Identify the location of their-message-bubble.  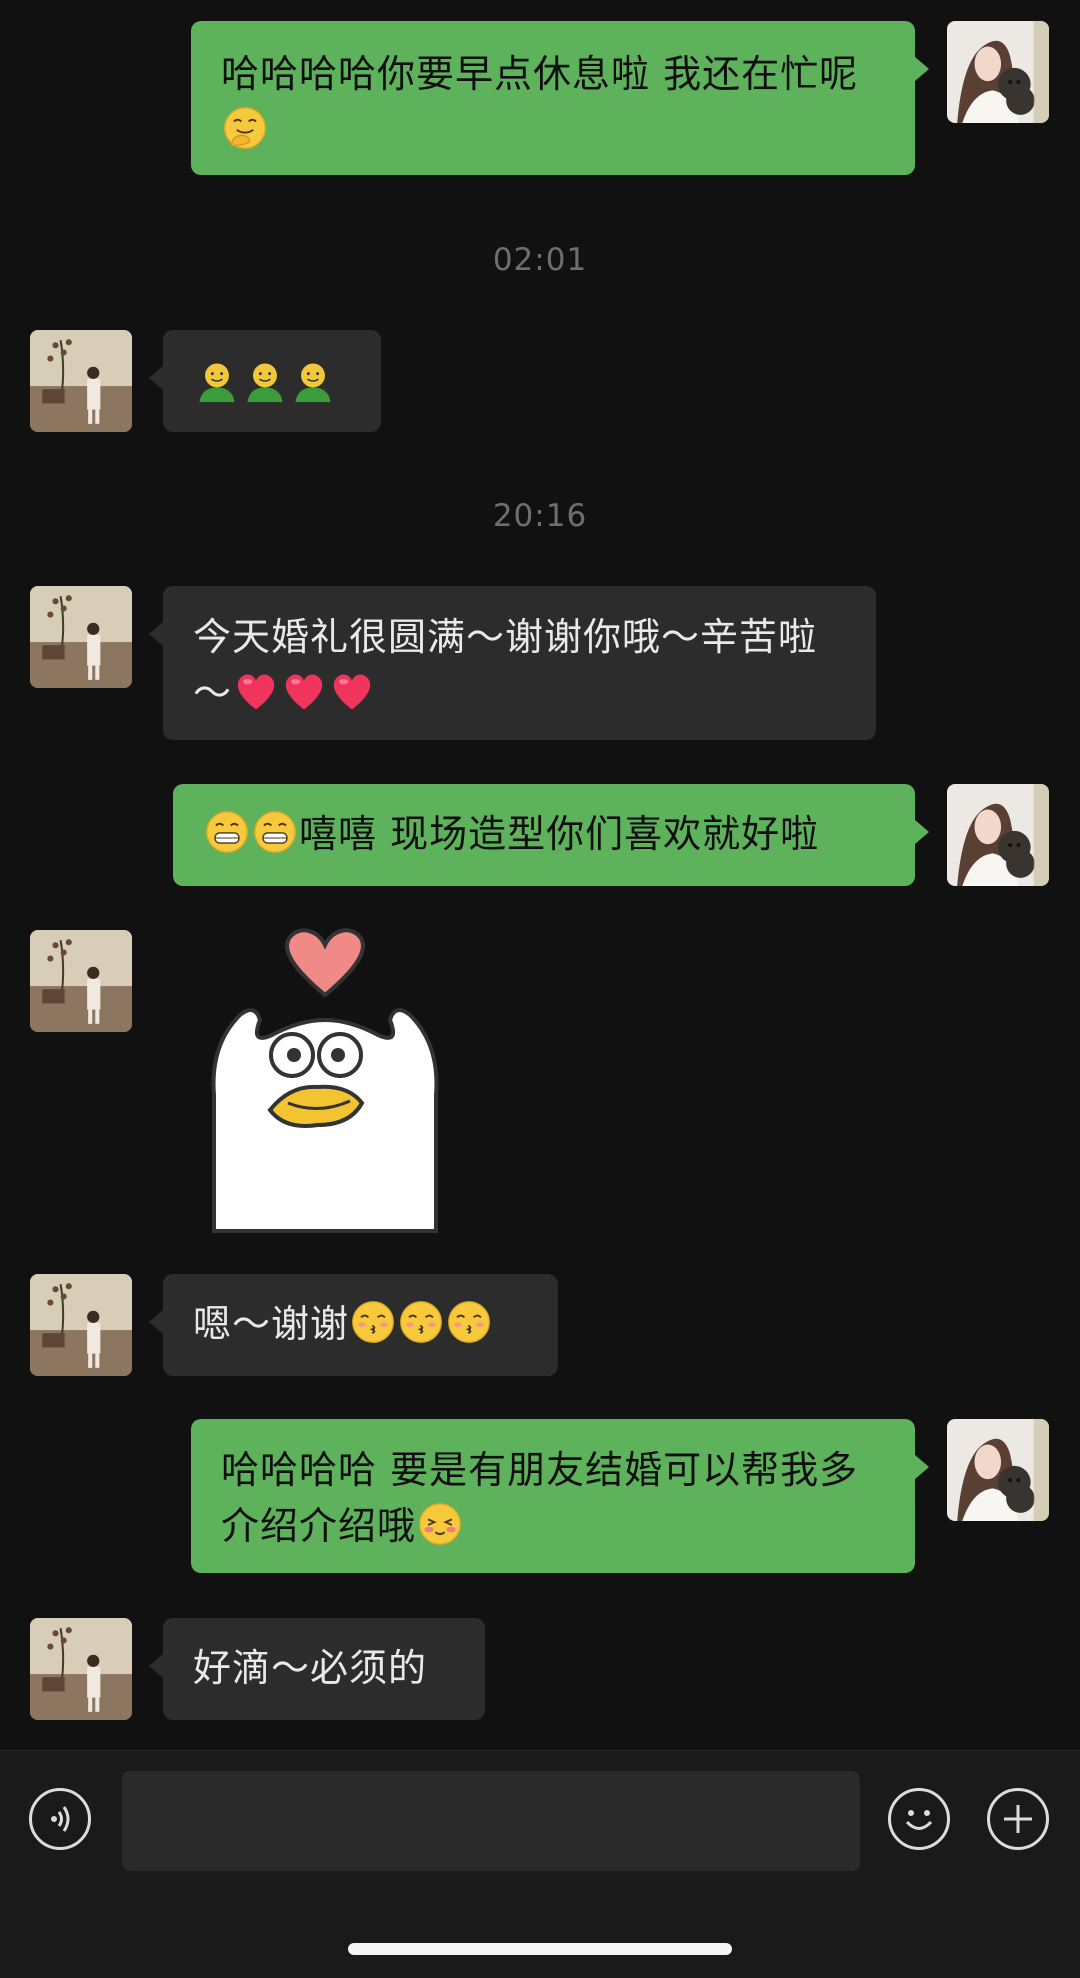
(265, 381).